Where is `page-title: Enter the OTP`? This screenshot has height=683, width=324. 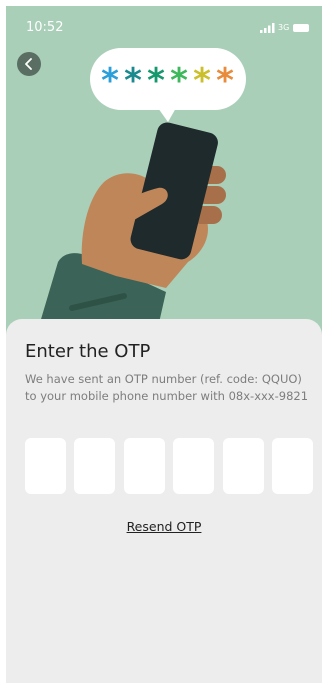 page-title: Enter the OTP is located at coordinates (88, 351).